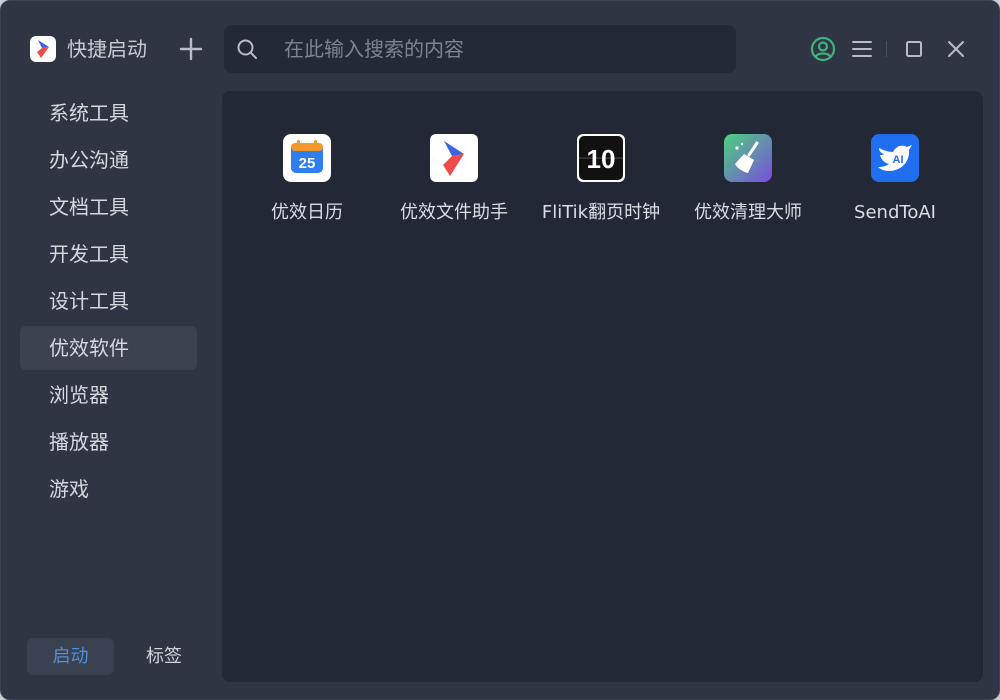 The image size is (1000, 700). Describe the element at coordinates (748, 186) in the screenshot. I see `app-tile-cleaner: 优效清理大师` at that location.